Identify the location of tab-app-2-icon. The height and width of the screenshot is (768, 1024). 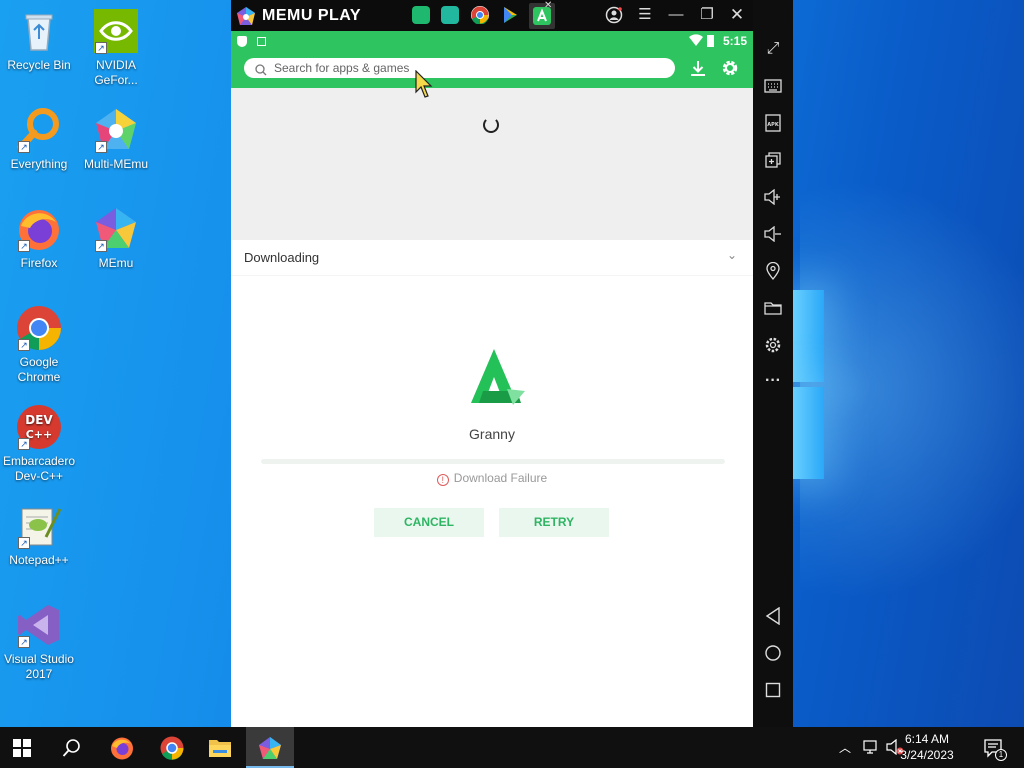
(450, 15).